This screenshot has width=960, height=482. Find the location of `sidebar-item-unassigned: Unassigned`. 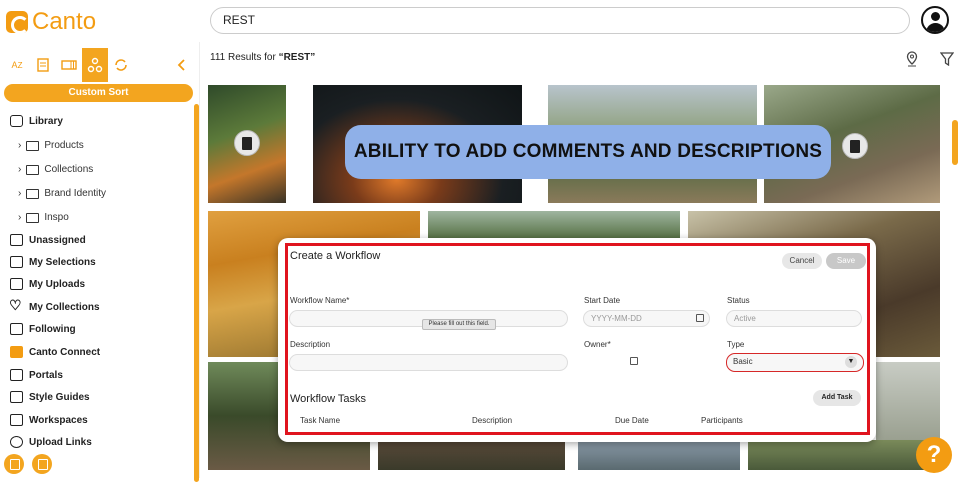

sidebar-item-unassigned: Unassigned is located at coordinates (48, 240).